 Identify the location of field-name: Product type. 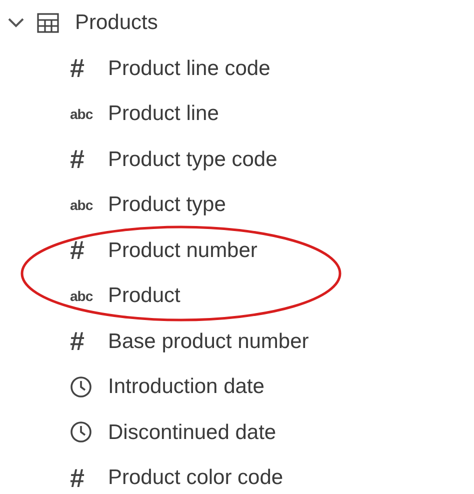
(167, 204).